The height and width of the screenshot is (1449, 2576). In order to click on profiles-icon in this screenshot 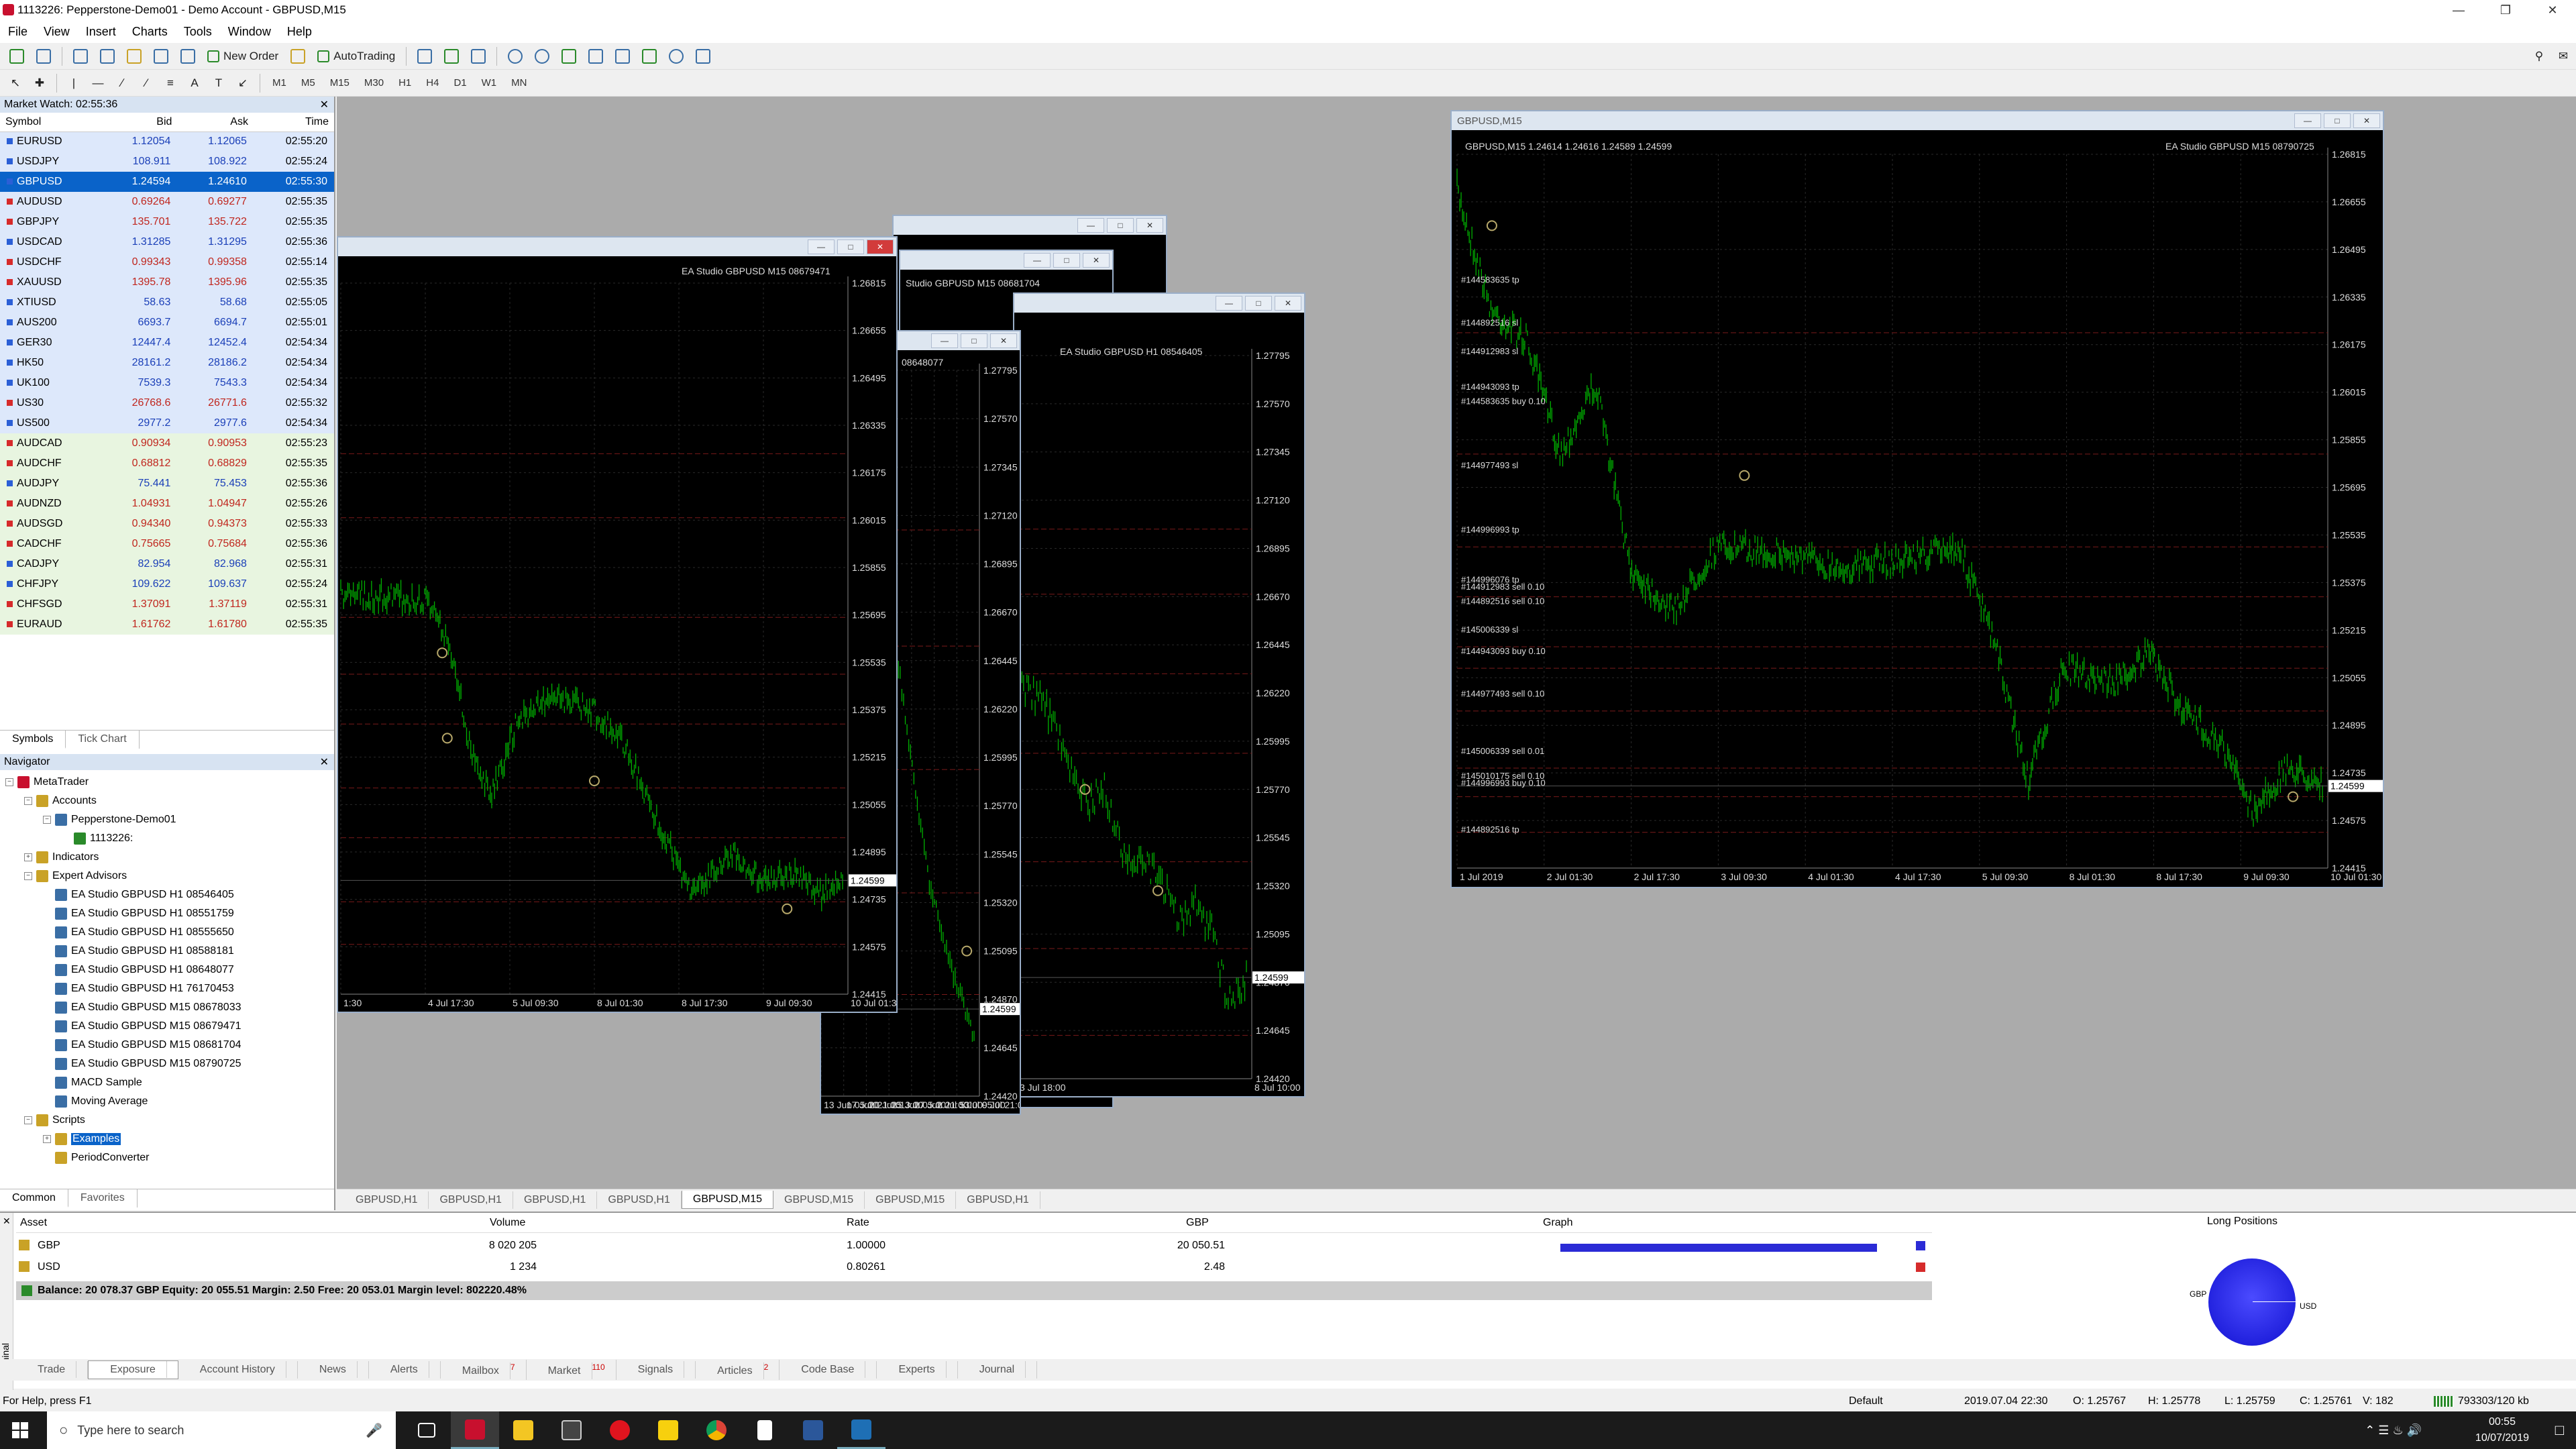, I will do `click(43, 56)`.